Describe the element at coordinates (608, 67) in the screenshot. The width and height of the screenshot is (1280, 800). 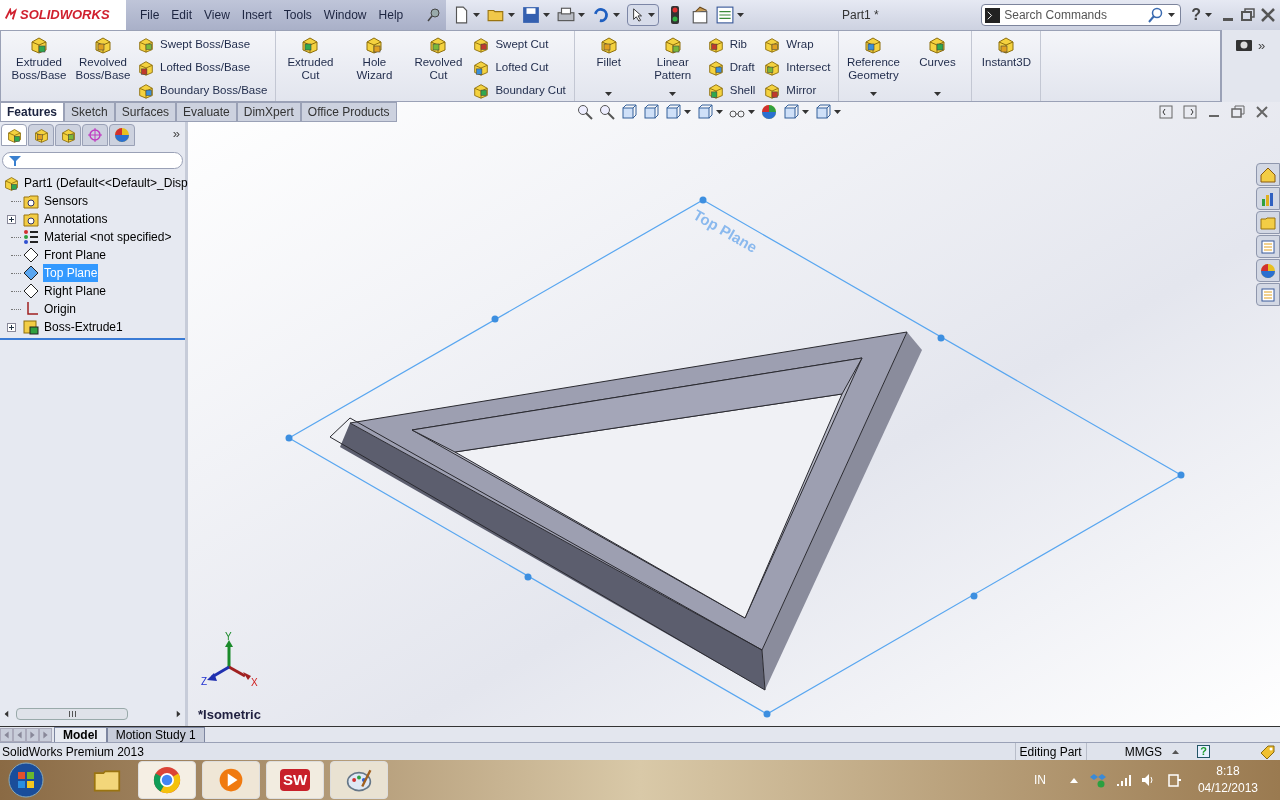
I see `ribbon-button: Fillet` at that location.